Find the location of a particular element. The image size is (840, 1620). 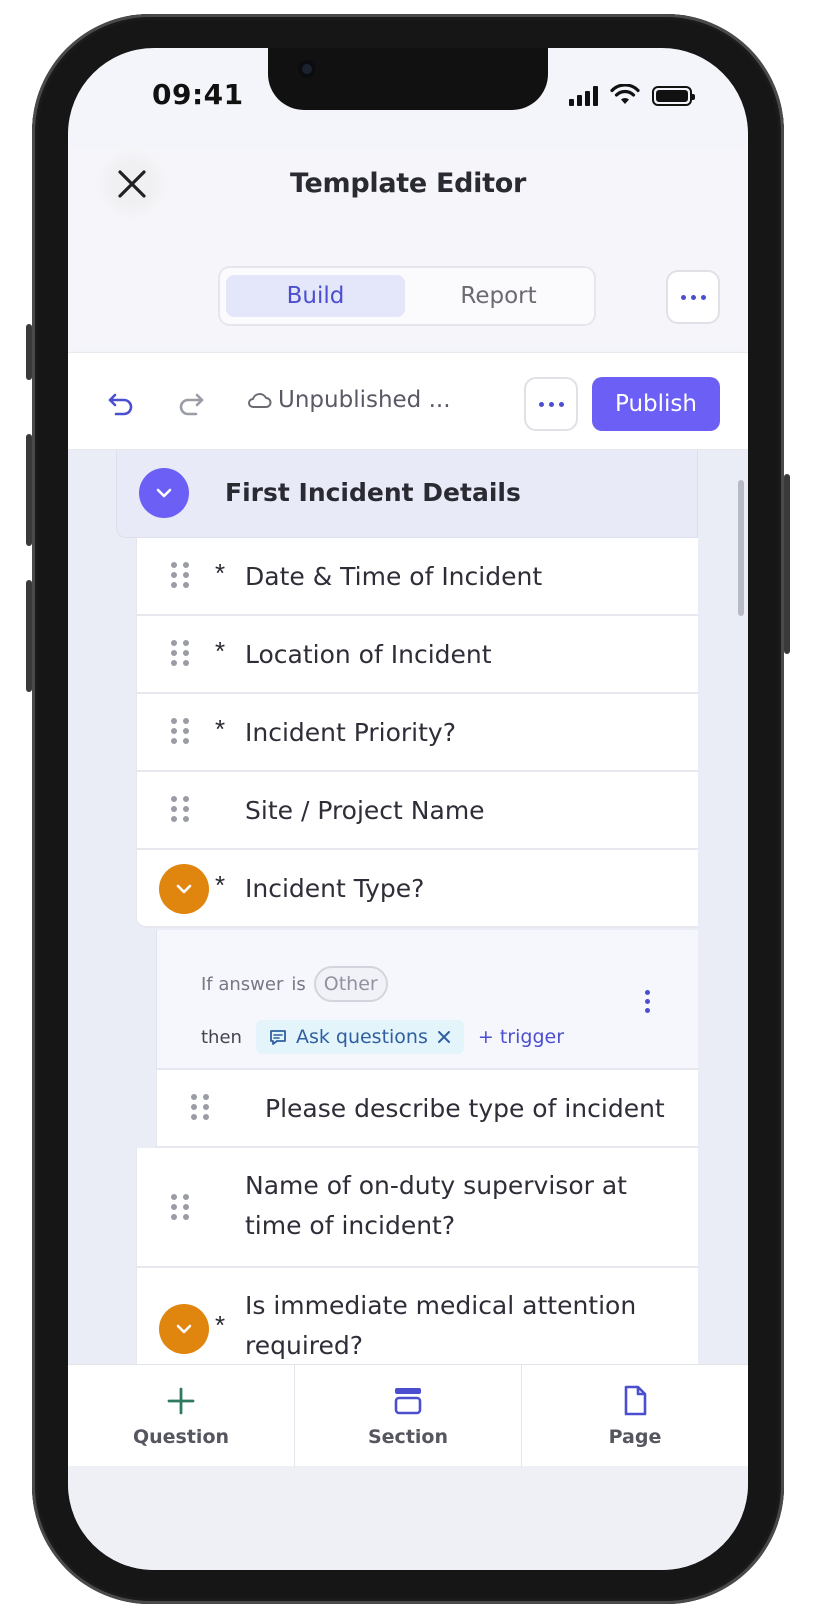

ask-questions-label: Ask questions is located at coordinates (361, 1037).